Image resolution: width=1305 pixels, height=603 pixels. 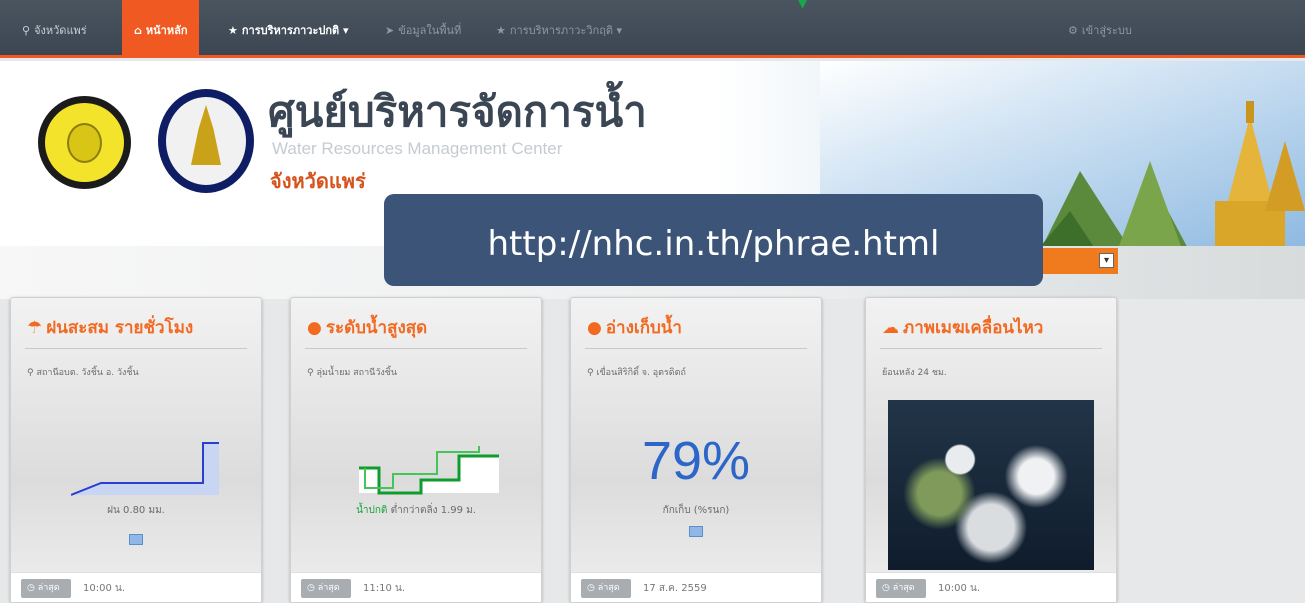 I want to click on umbrella-icon: ☂, so click(x=35, y=328).